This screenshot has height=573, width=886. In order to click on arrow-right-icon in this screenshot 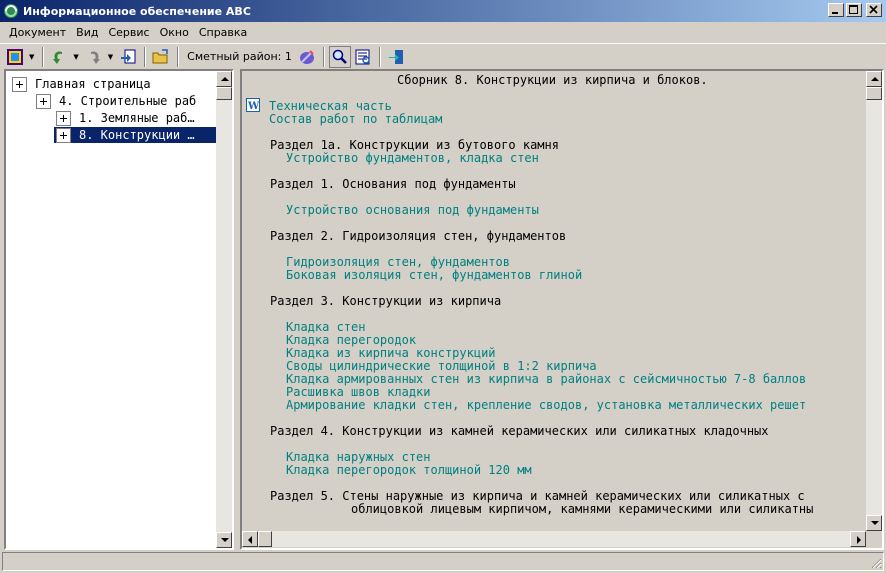, I will do `click(859, 540)`.